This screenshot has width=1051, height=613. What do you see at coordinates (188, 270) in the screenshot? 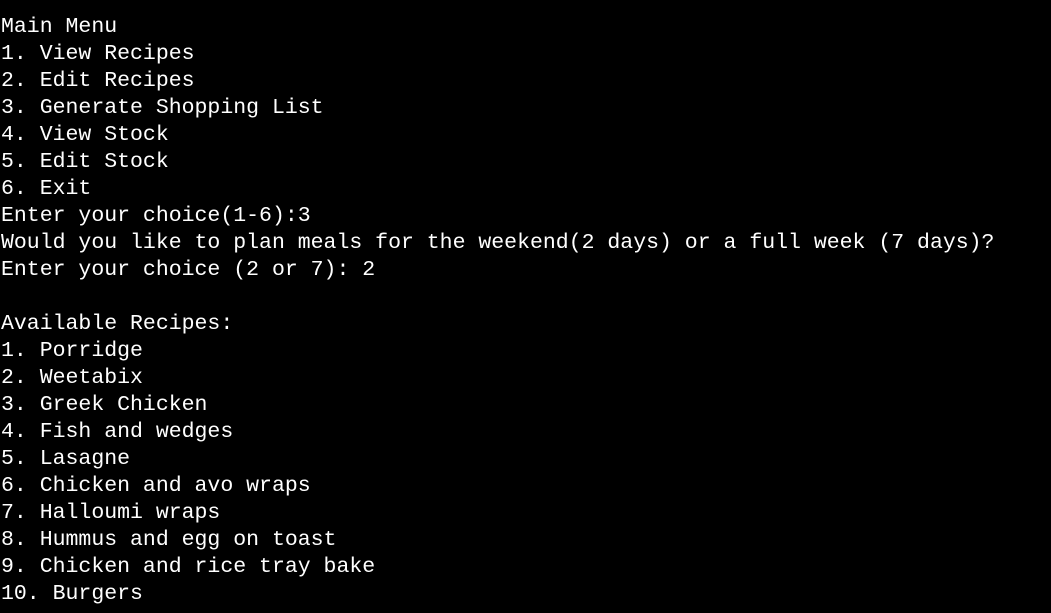
I see `plan-choice-prompt: Enter your choice (2 or 7): 2` at bounding box center [188, 270].